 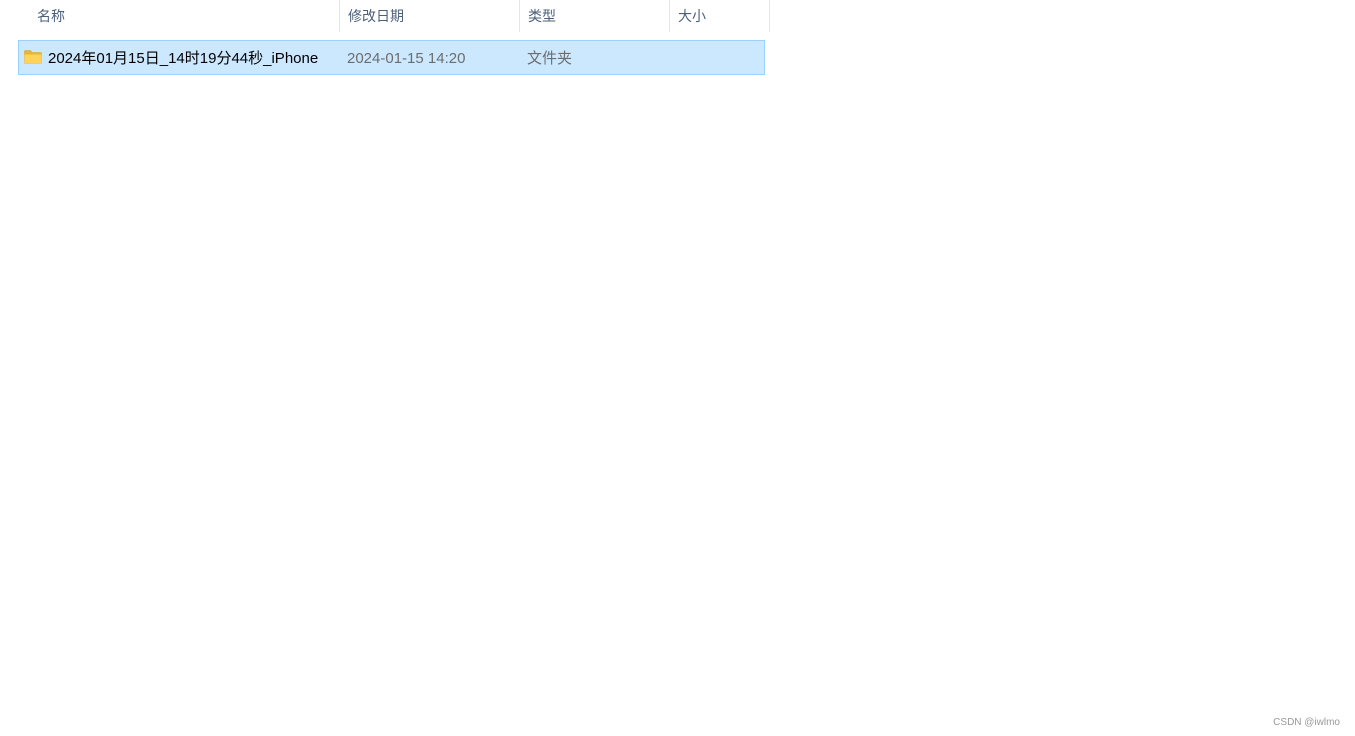 I want to click on column-header-type: 类型, so click(x=595, y=16).